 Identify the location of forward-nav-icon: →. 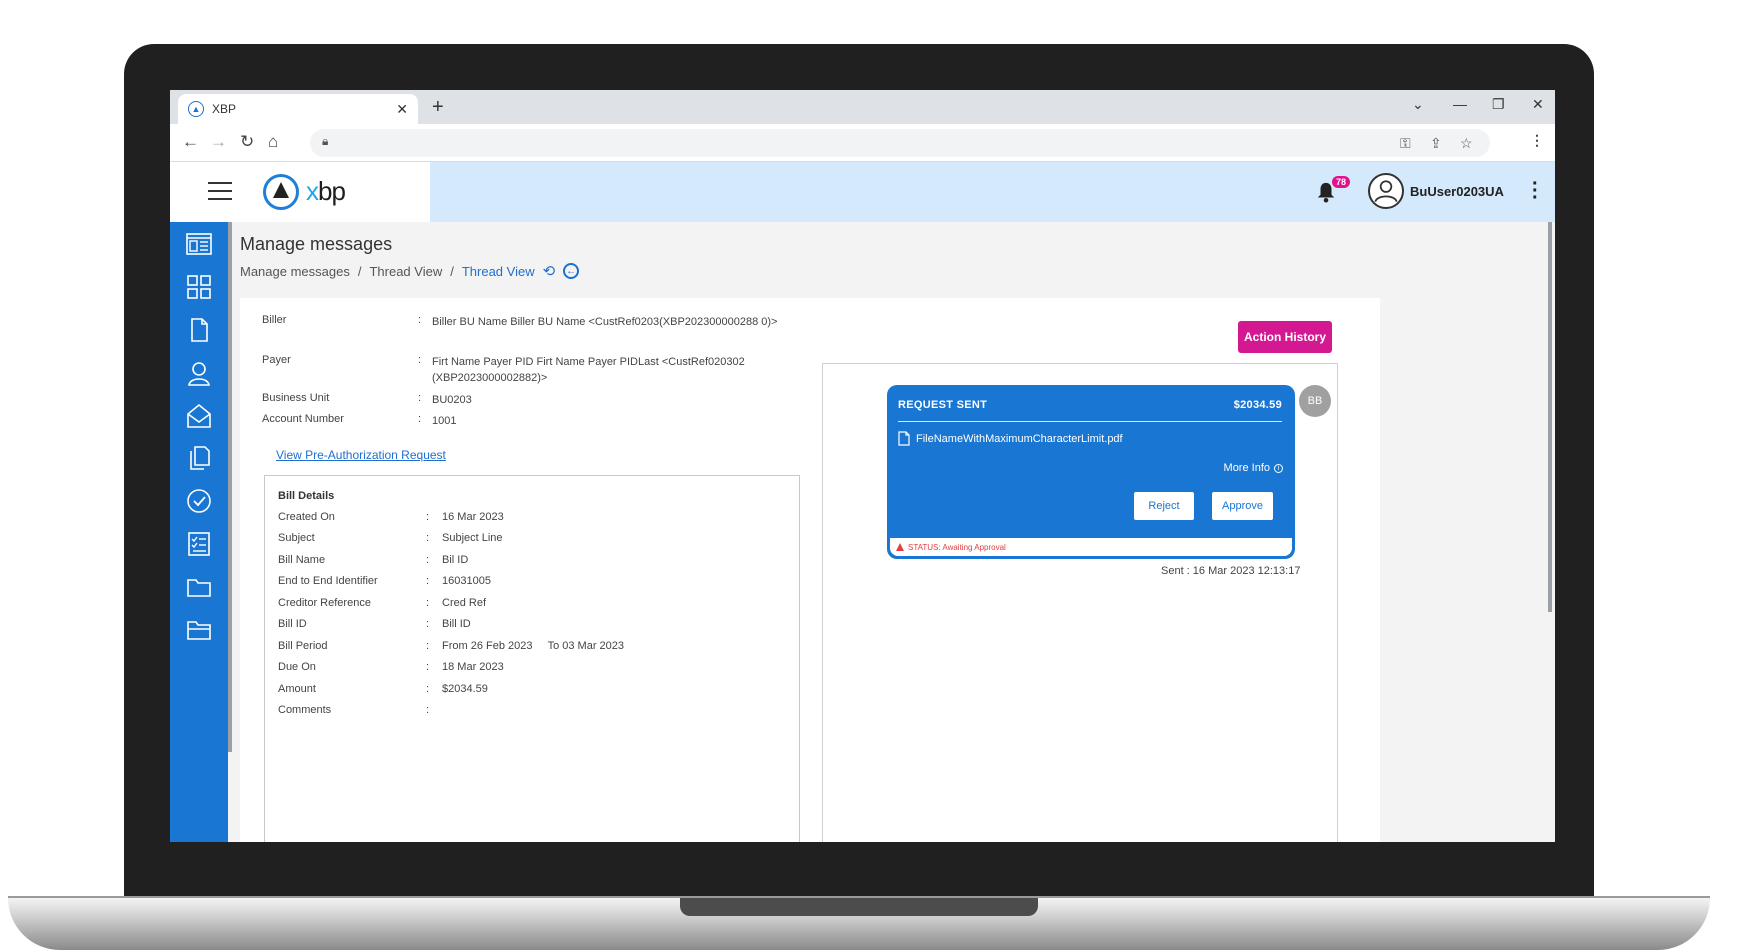
(218, 142).